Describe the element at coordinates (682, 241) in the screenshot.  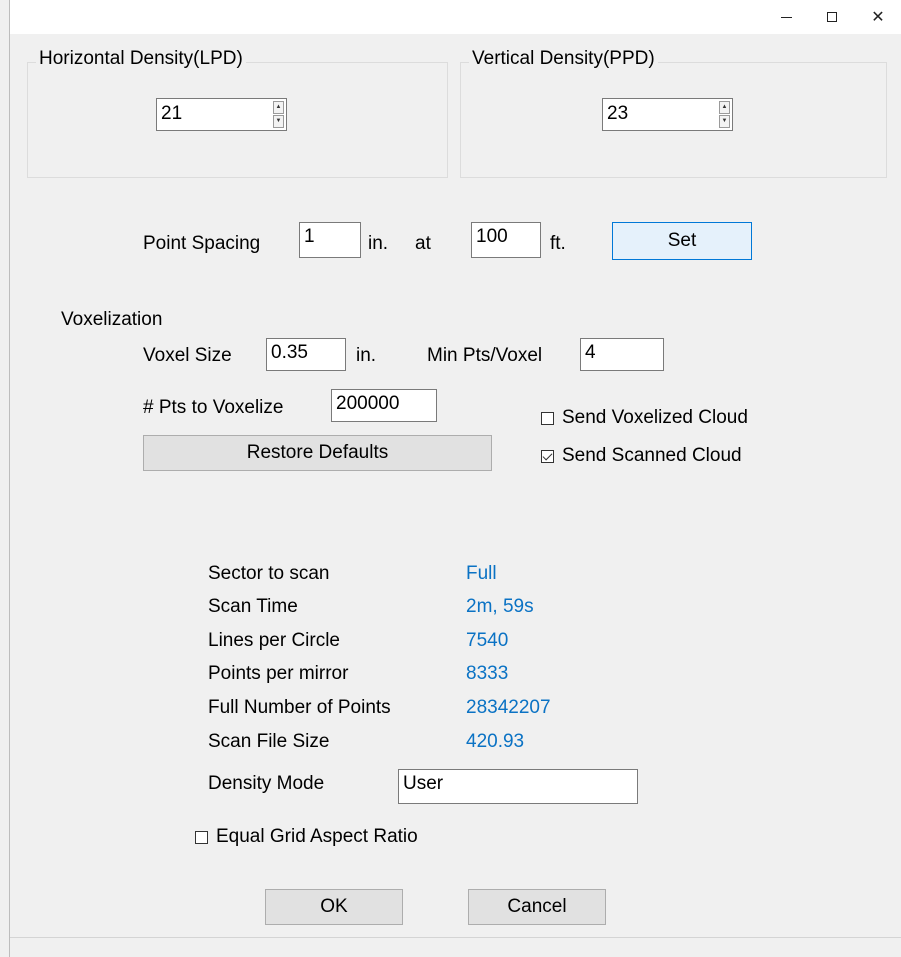
I see `set-button: Set` at that location.